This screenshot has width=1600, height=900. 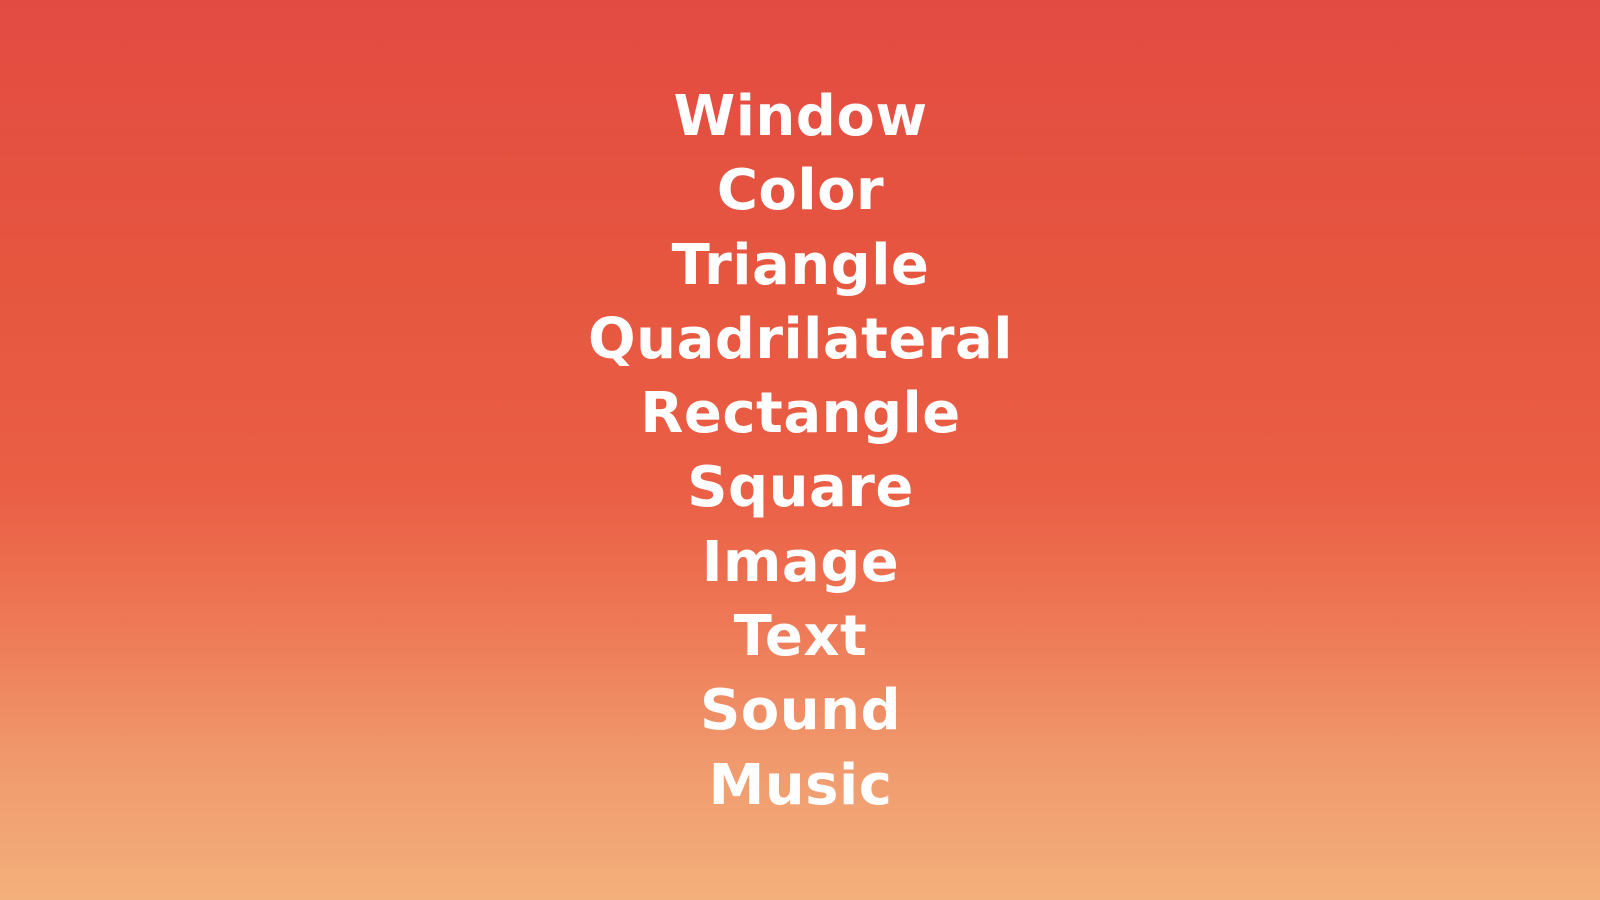 I want to click on word-triangle: Triangle, so click(x=800, y=265).